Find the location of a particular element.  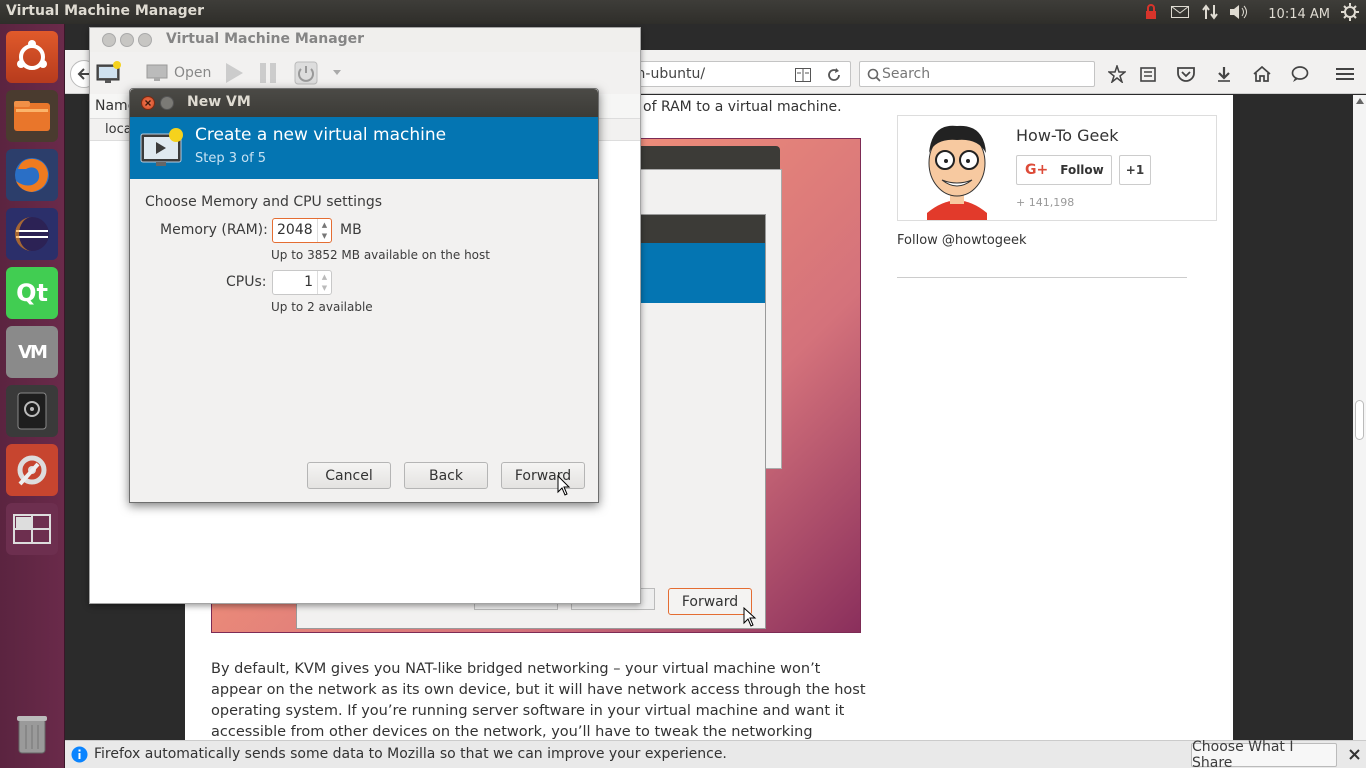

google-plus-follow-button: G+ Follow is located at coordinates (1064, 170).